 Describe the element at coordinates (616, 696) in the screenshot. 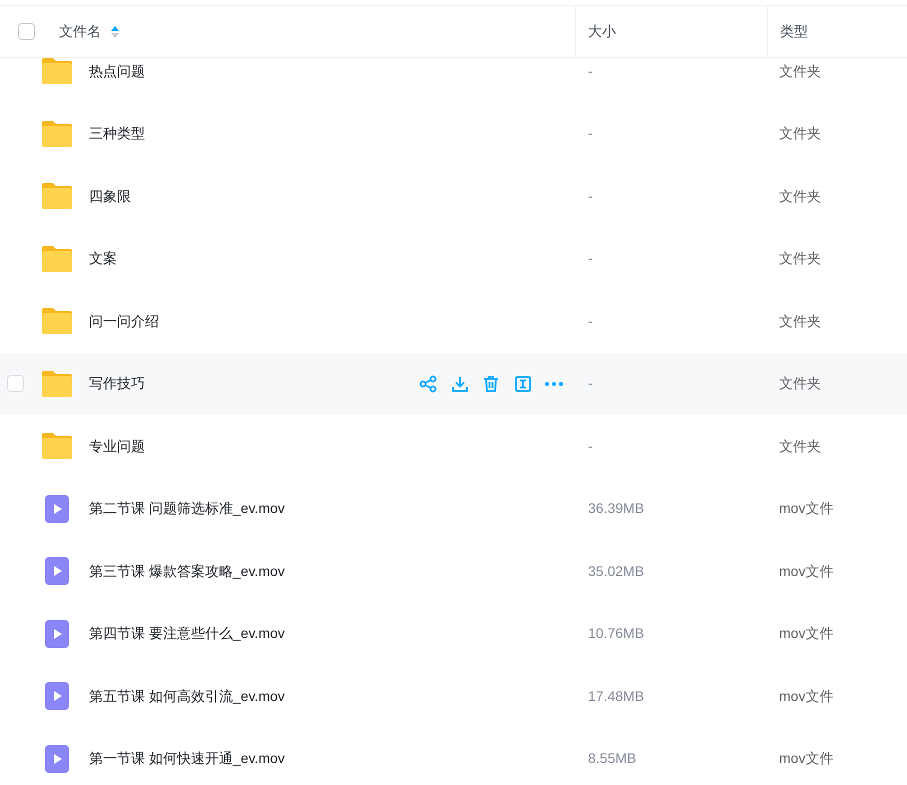

I see `file-size: 17.48MB` at that location.